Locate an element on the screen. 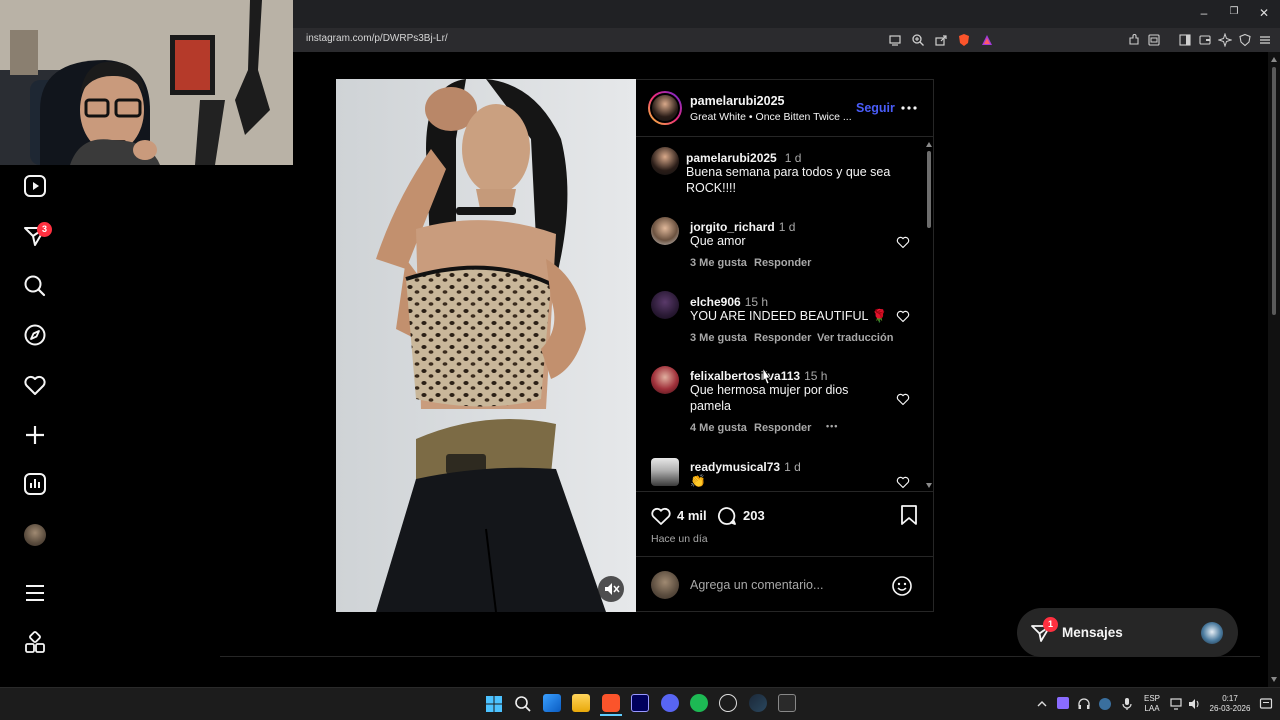 This screenshot has width=1280, height=720. post-author-name: pamelarubi2025 is located at coordinates (737, 101).